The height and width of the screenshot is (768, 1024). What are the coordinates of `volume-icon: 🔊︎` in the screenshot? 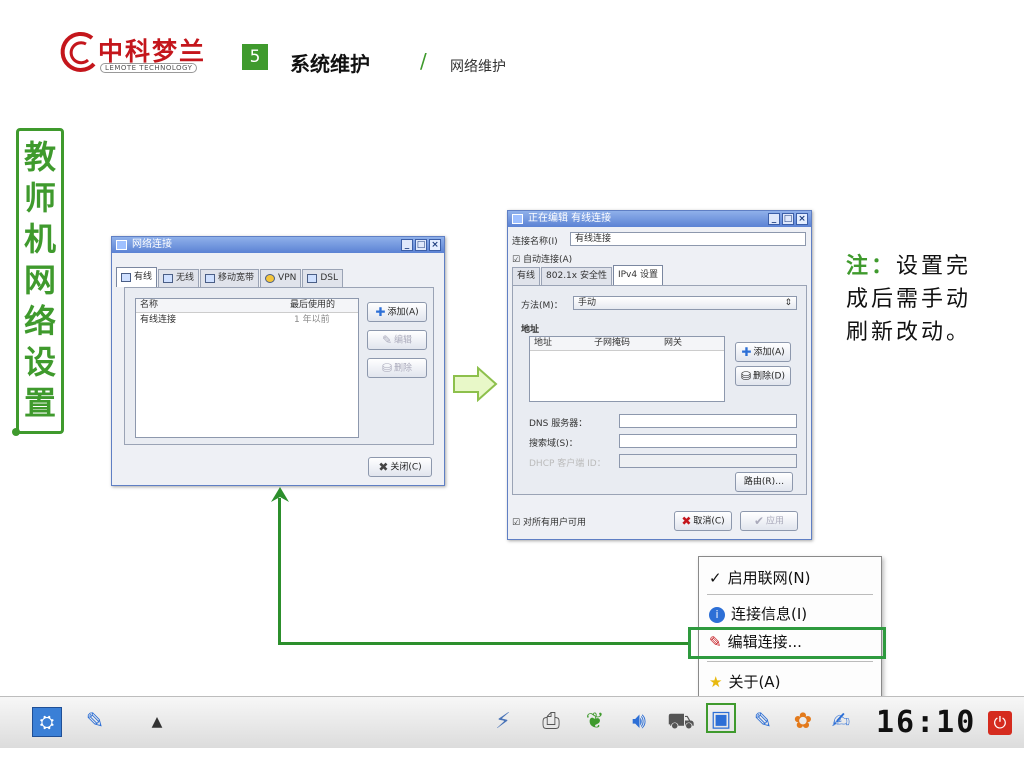 It's located at (639, 722).